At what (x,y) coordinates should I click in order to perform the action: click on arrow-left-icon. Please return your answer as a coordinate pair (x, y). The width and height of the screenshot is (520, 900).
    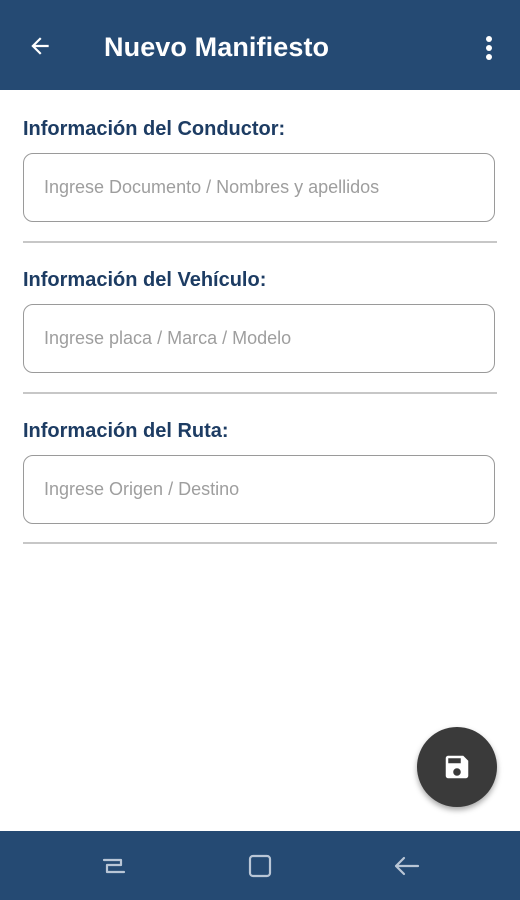
    Looking at the image, I should click on (40, 46).